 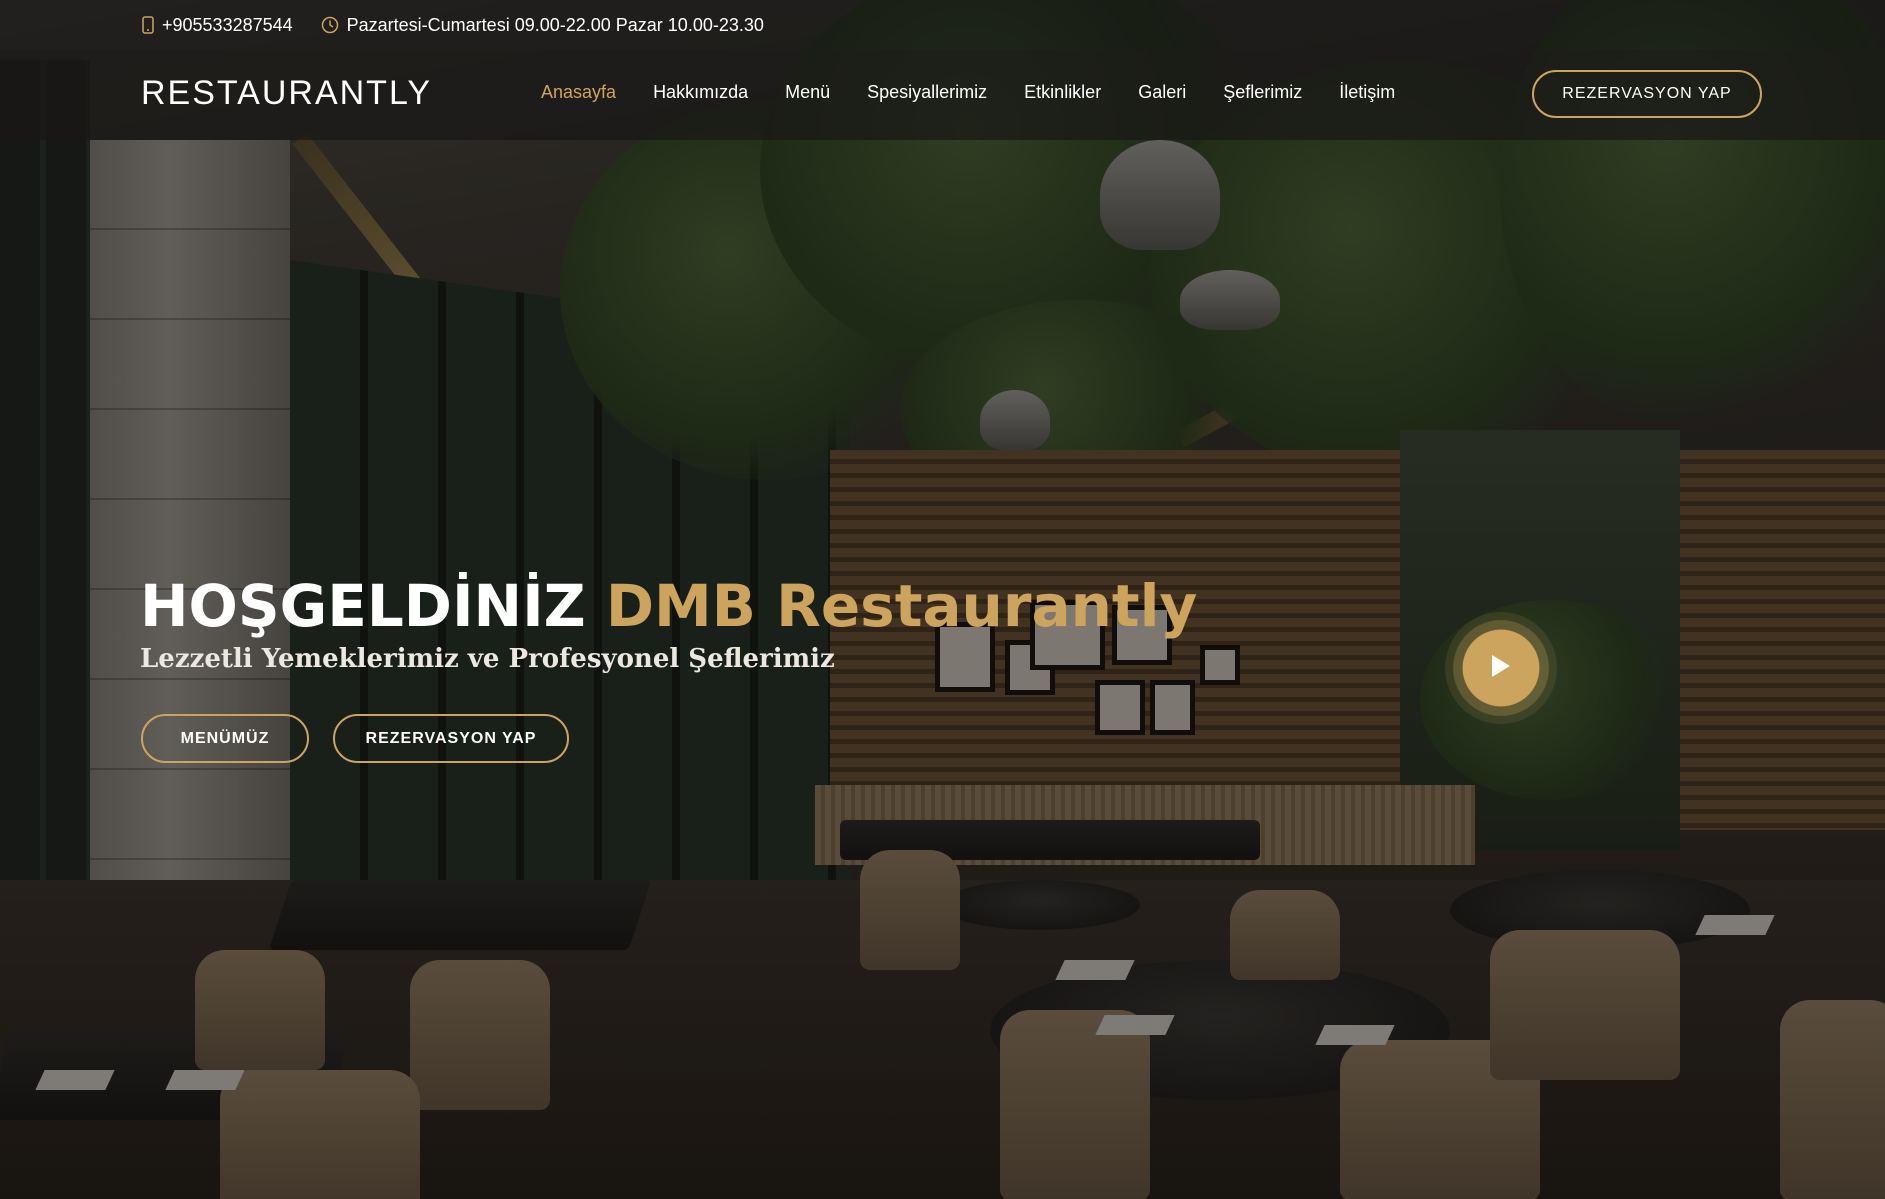 I want to click on nav-item-etkinlikler: Etkinlikler, so click(x=1062, y=92).